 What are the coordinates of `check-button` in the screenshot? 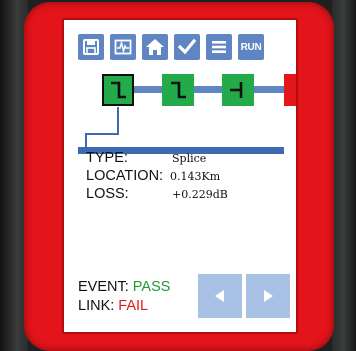 It's located at (187, 47).